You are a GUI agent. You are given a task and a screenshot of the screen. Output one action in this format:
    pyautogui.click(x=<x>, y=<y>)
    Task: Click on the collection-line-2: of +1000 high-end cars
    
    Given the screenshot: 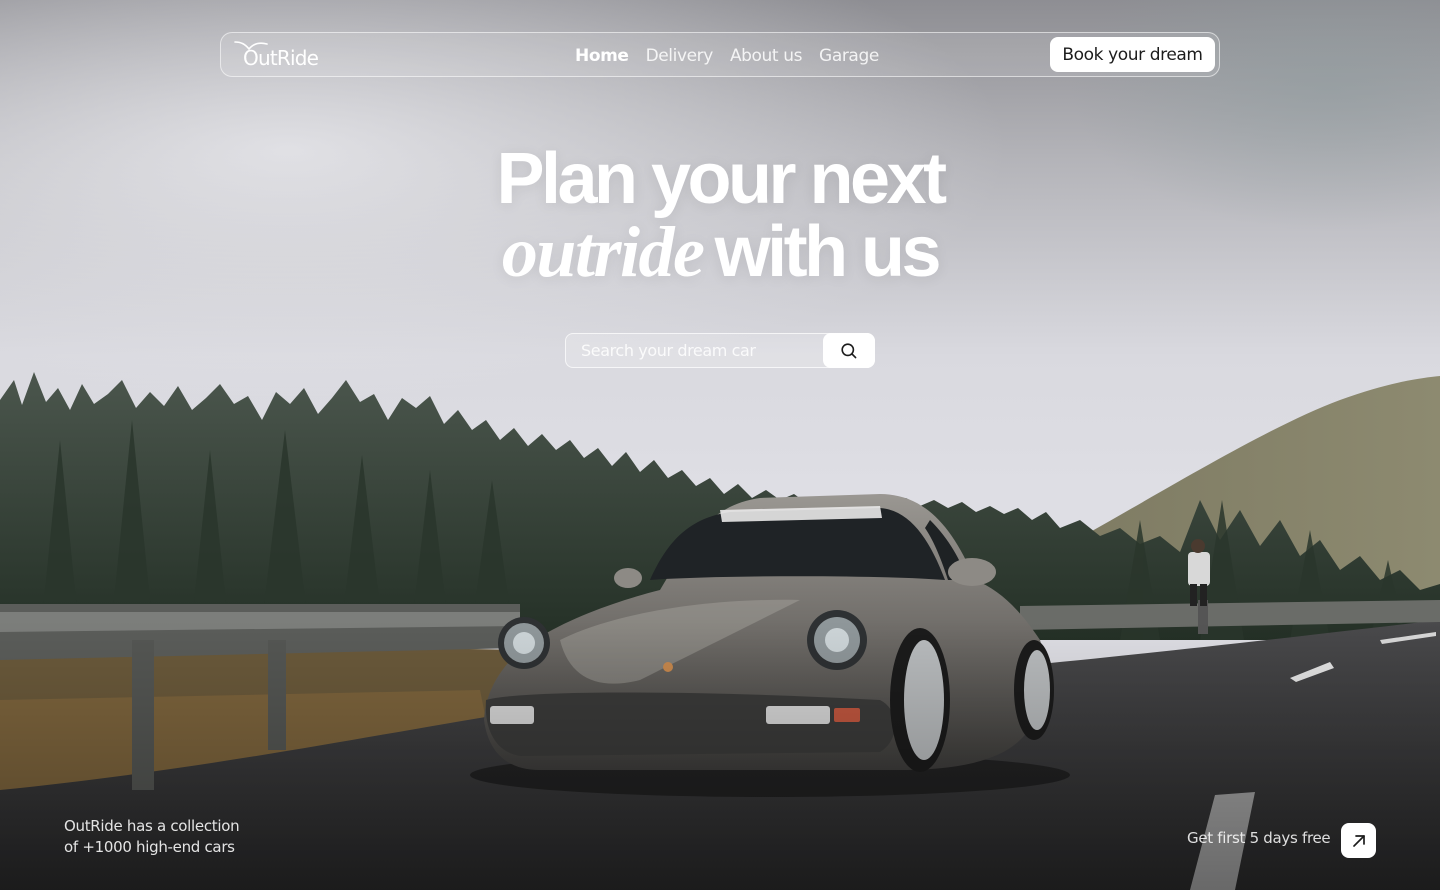 What is the action you would take?
    pyautogui.click(x=149, y=847)
    